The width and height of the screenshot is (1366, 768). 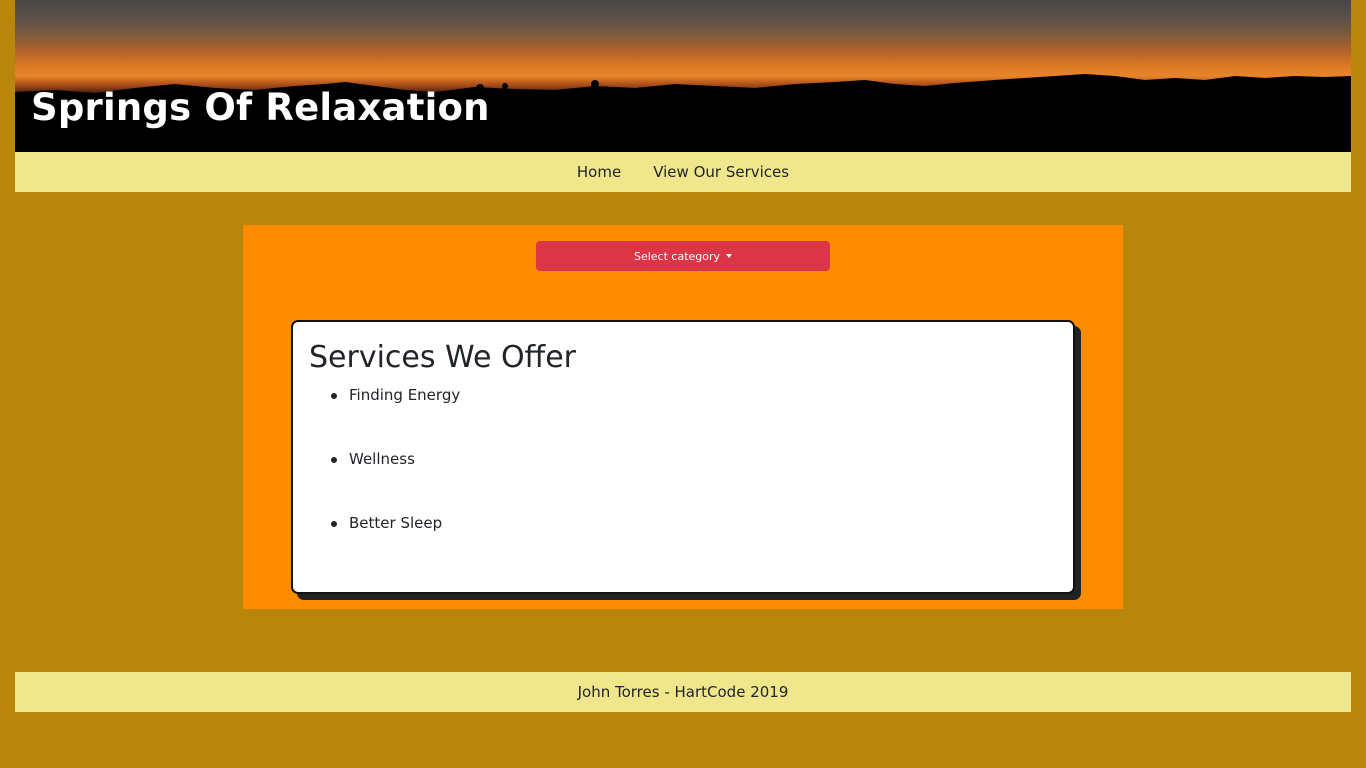 What do you see at coordinates (395, 418) in the screenshot?
I see `list-item: Finding Energy` at bounding box center [395, 418].